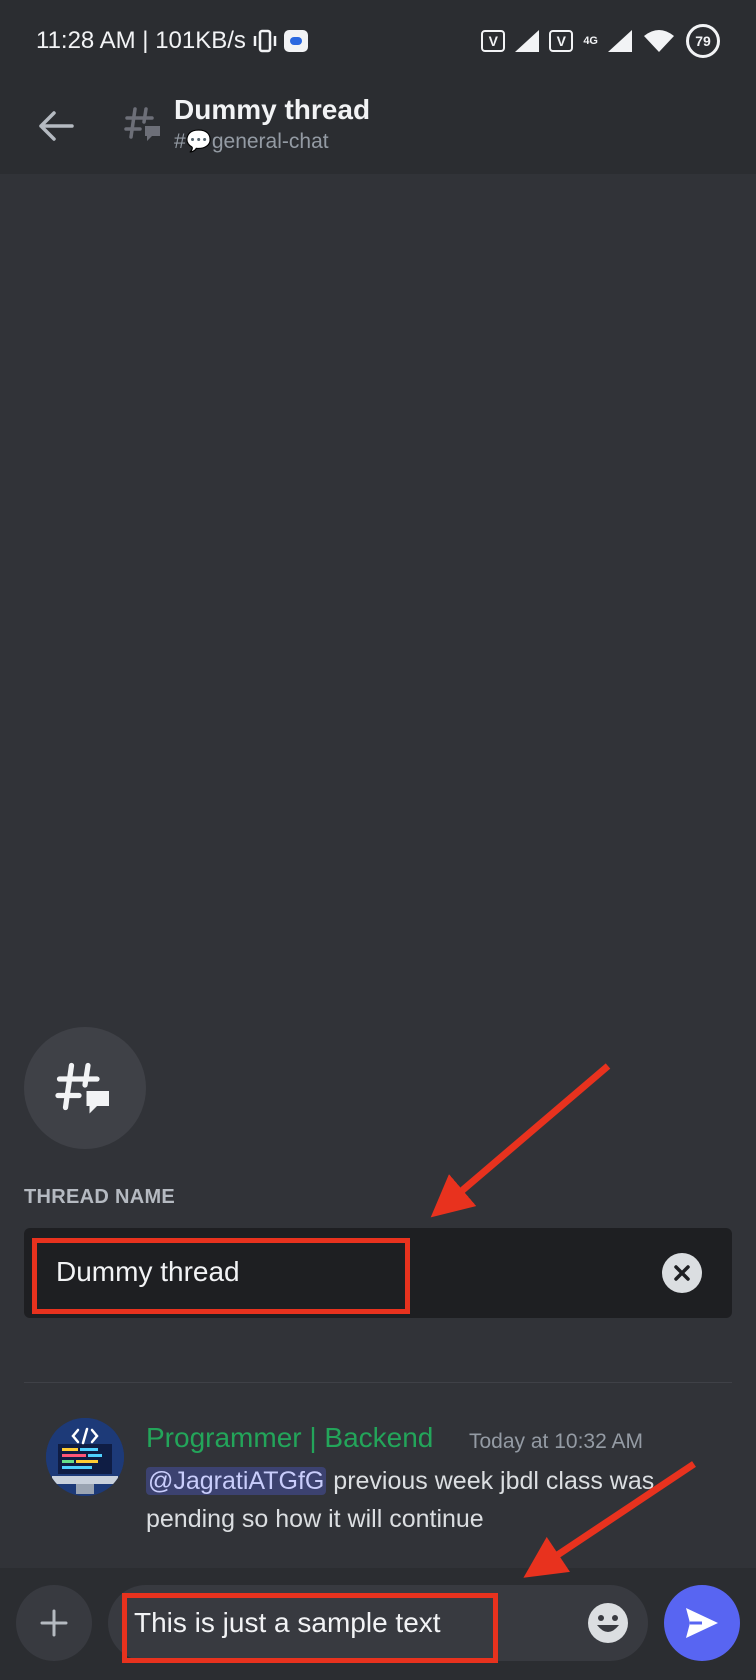 Image resolution: width=756 pixels, height=1680 pixels. Describe the element at coordinates (378, 41) in the screenshot. I see `status-bar: 11:28 AM | 101KB/s V V 4G 79` at that location.